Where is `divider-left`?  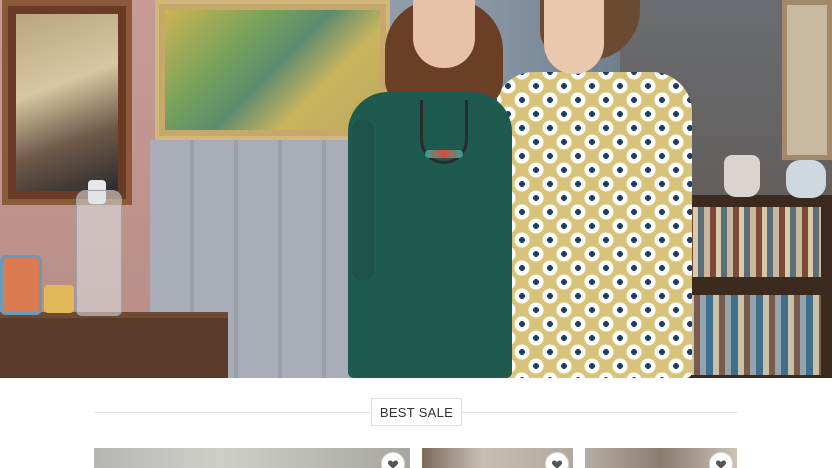 divider-left is located at coordinates (232, 412).